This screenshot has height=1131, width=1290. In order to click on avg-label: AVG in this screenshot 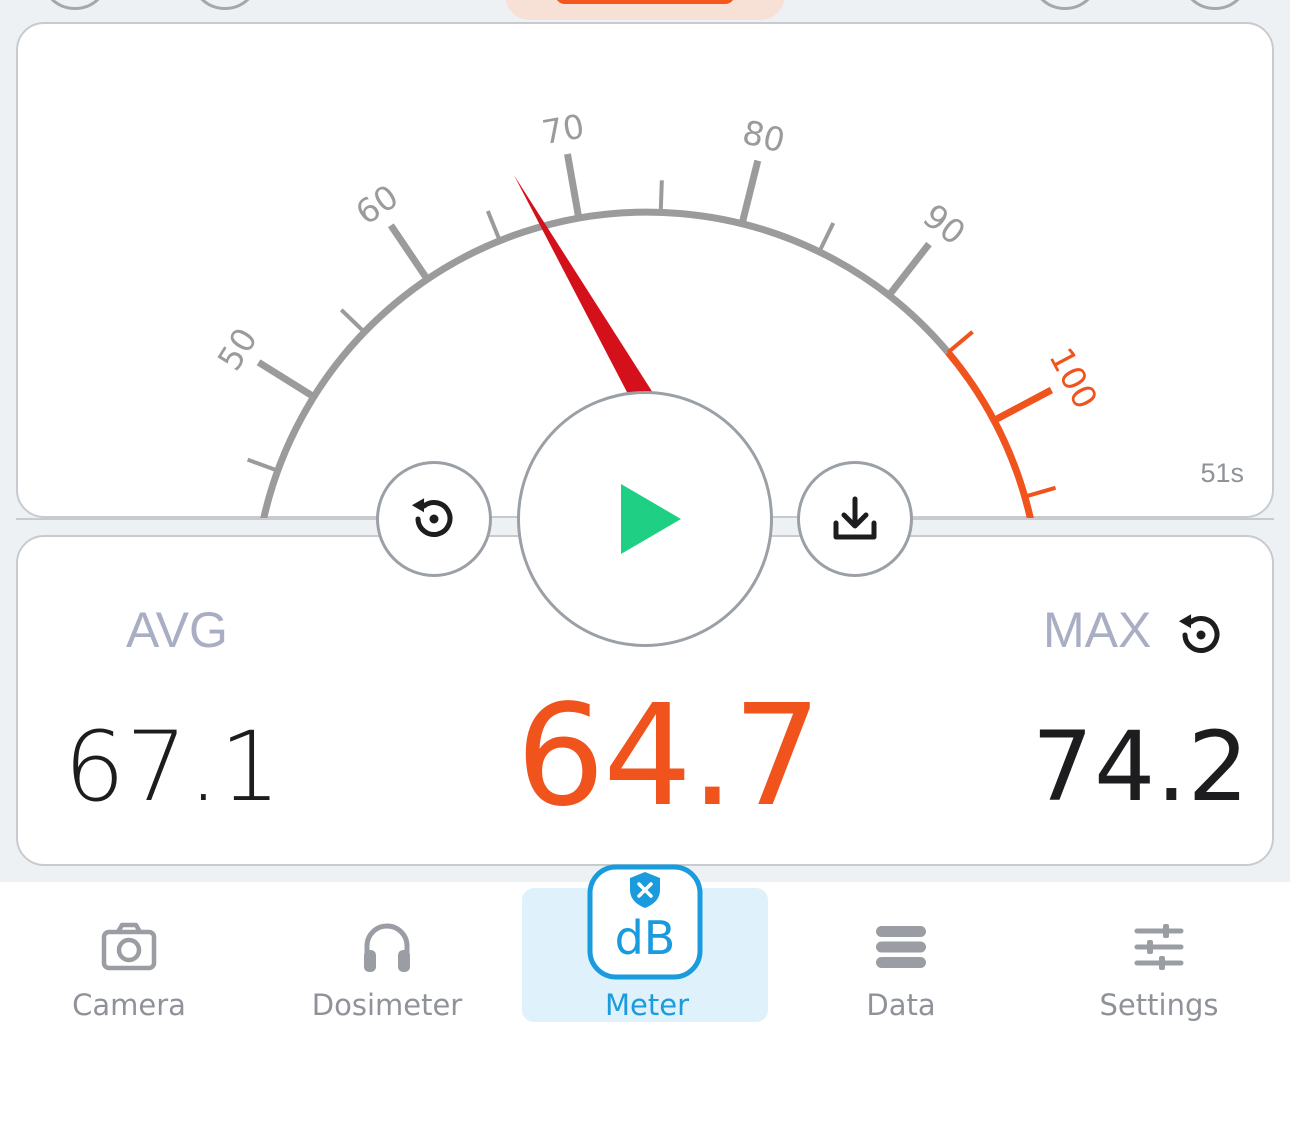, I will do `click(177, 630)`.